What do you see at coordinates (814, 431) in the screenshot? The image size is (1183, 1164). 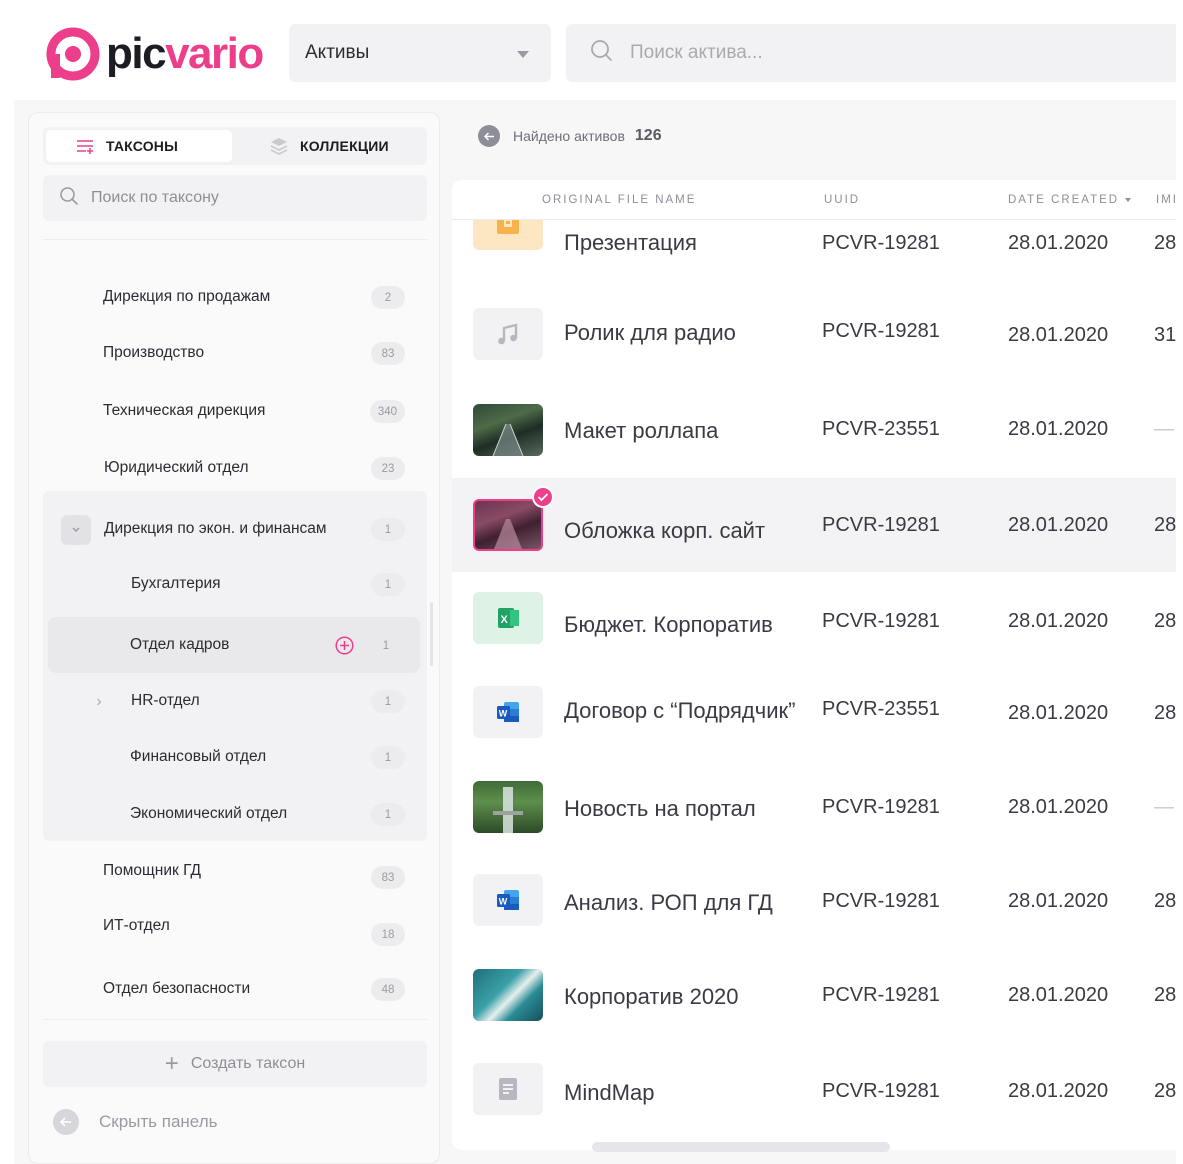 I see `table-row: Макет роллапа PCVR-23551 28.01.2020 —` at bounding box center [814, 431].